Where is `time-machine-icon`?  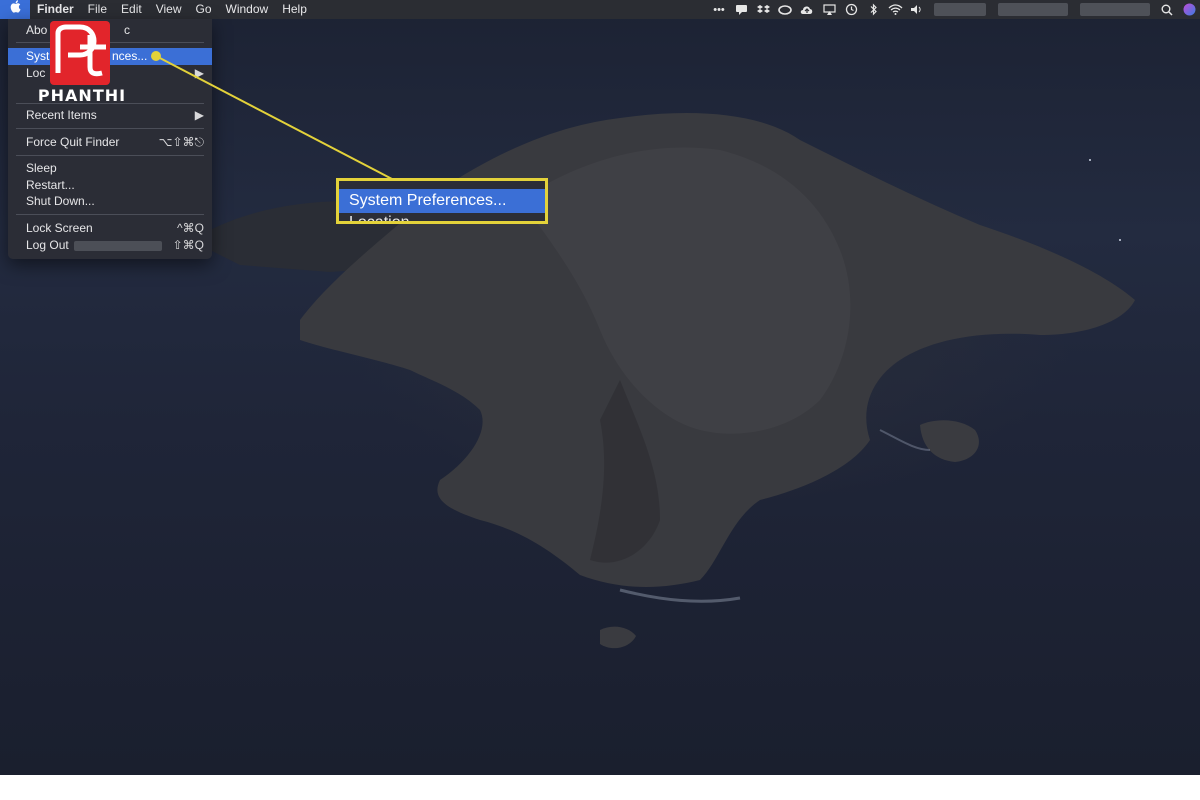 time-machine-icon is located at coordinates (851, 9).